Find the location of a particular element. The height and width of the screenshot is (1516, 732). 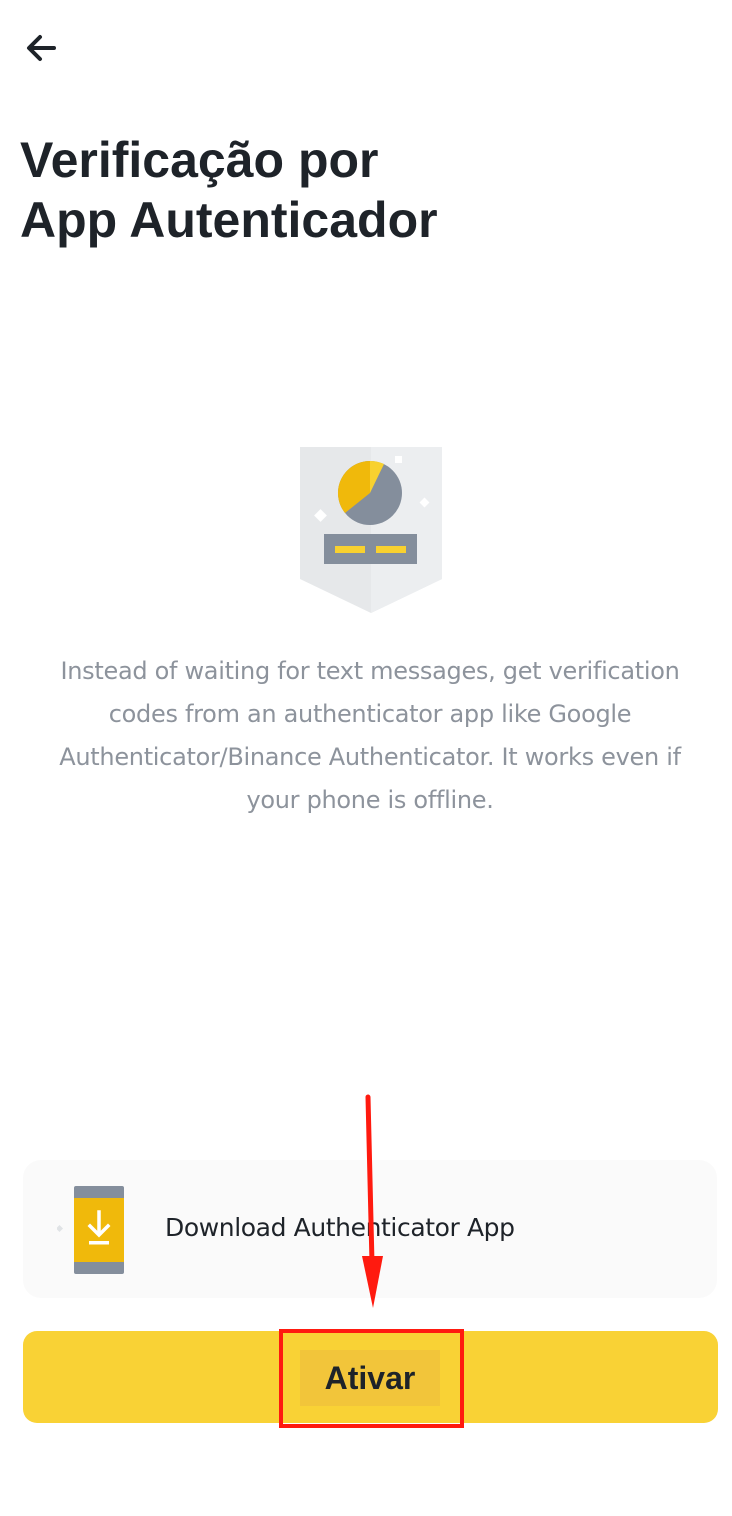

activate-button: Ativar is located at coordinates (370, 1377).